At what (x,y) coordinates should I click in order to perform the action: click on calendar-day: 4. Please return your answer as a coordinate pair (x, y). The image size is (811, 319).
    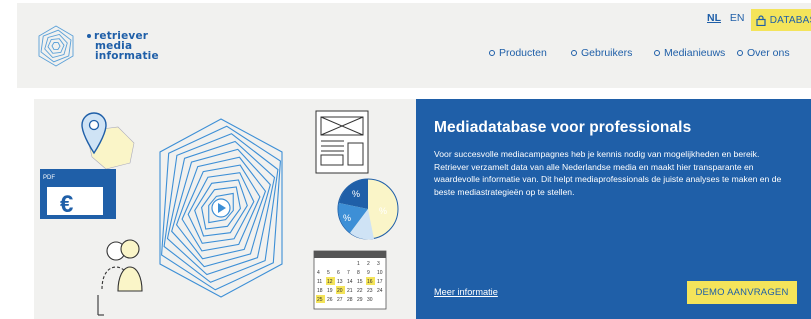
    Looking at the image, I should click on (318, 273).